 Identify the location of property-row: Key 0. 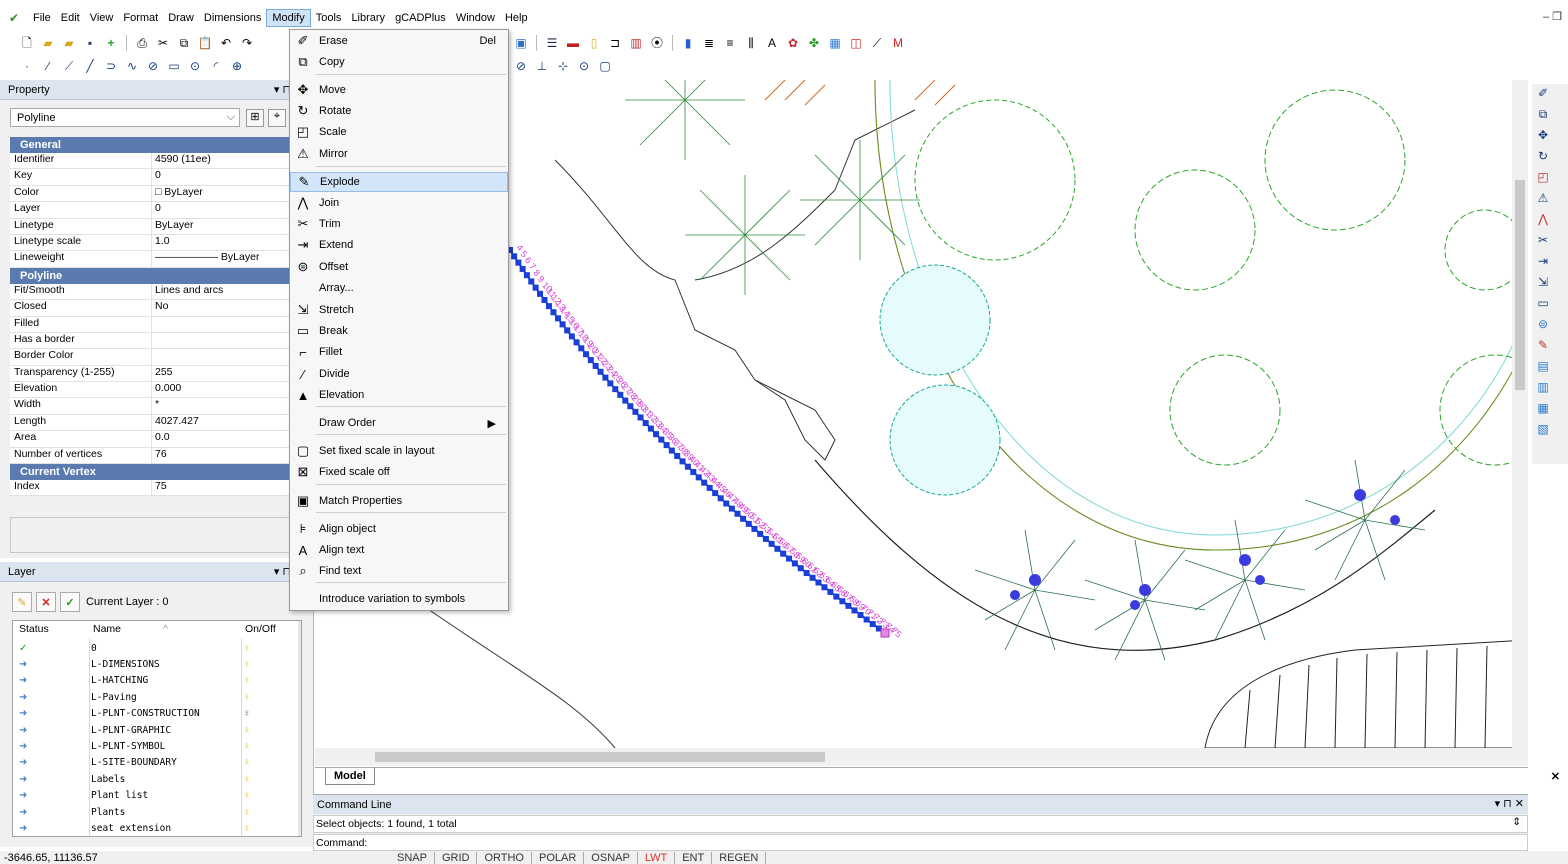
(161, 177).